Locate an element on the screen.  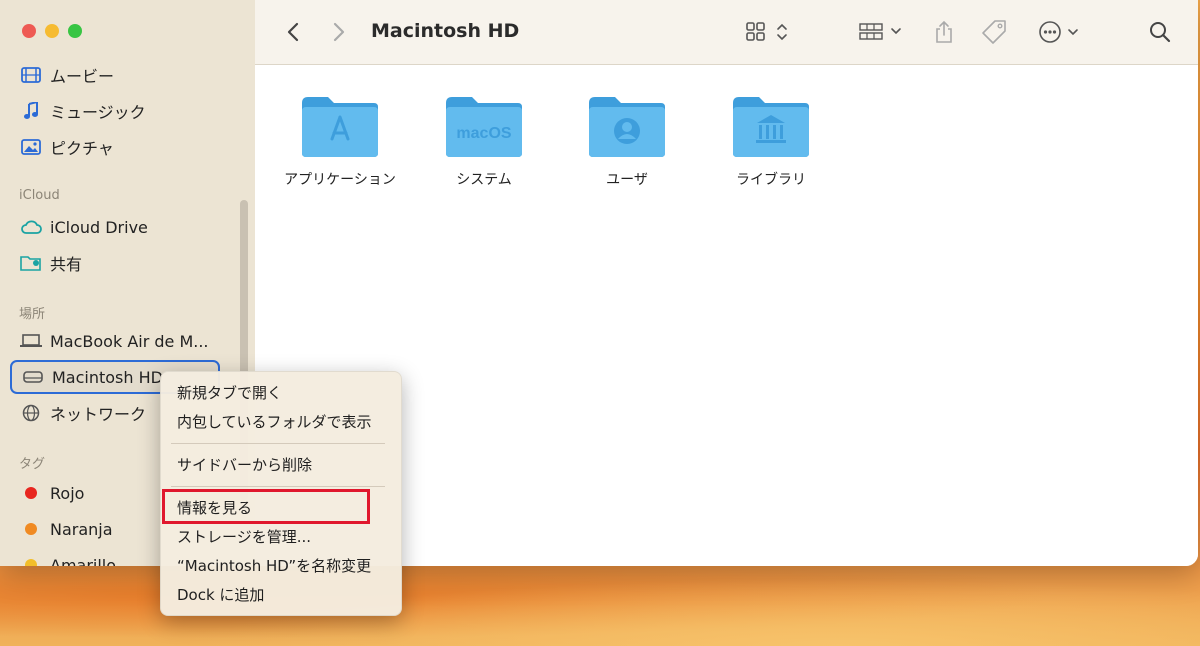
library-folder-icon is located at coordinates (771, 127).